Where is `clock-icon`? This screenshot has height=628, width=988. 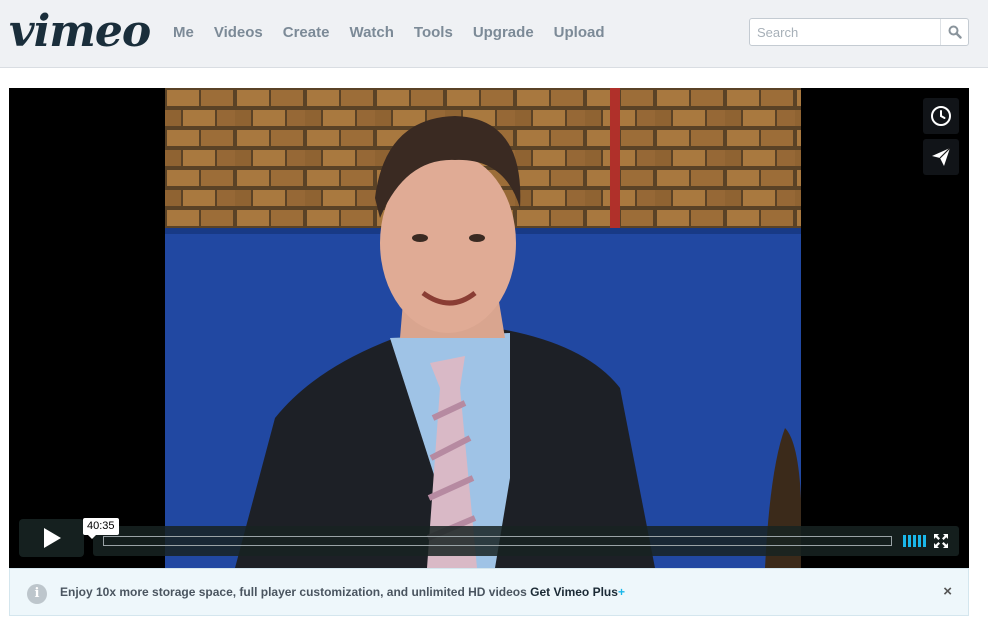 clock-icon is located at coordinates (941, 116).